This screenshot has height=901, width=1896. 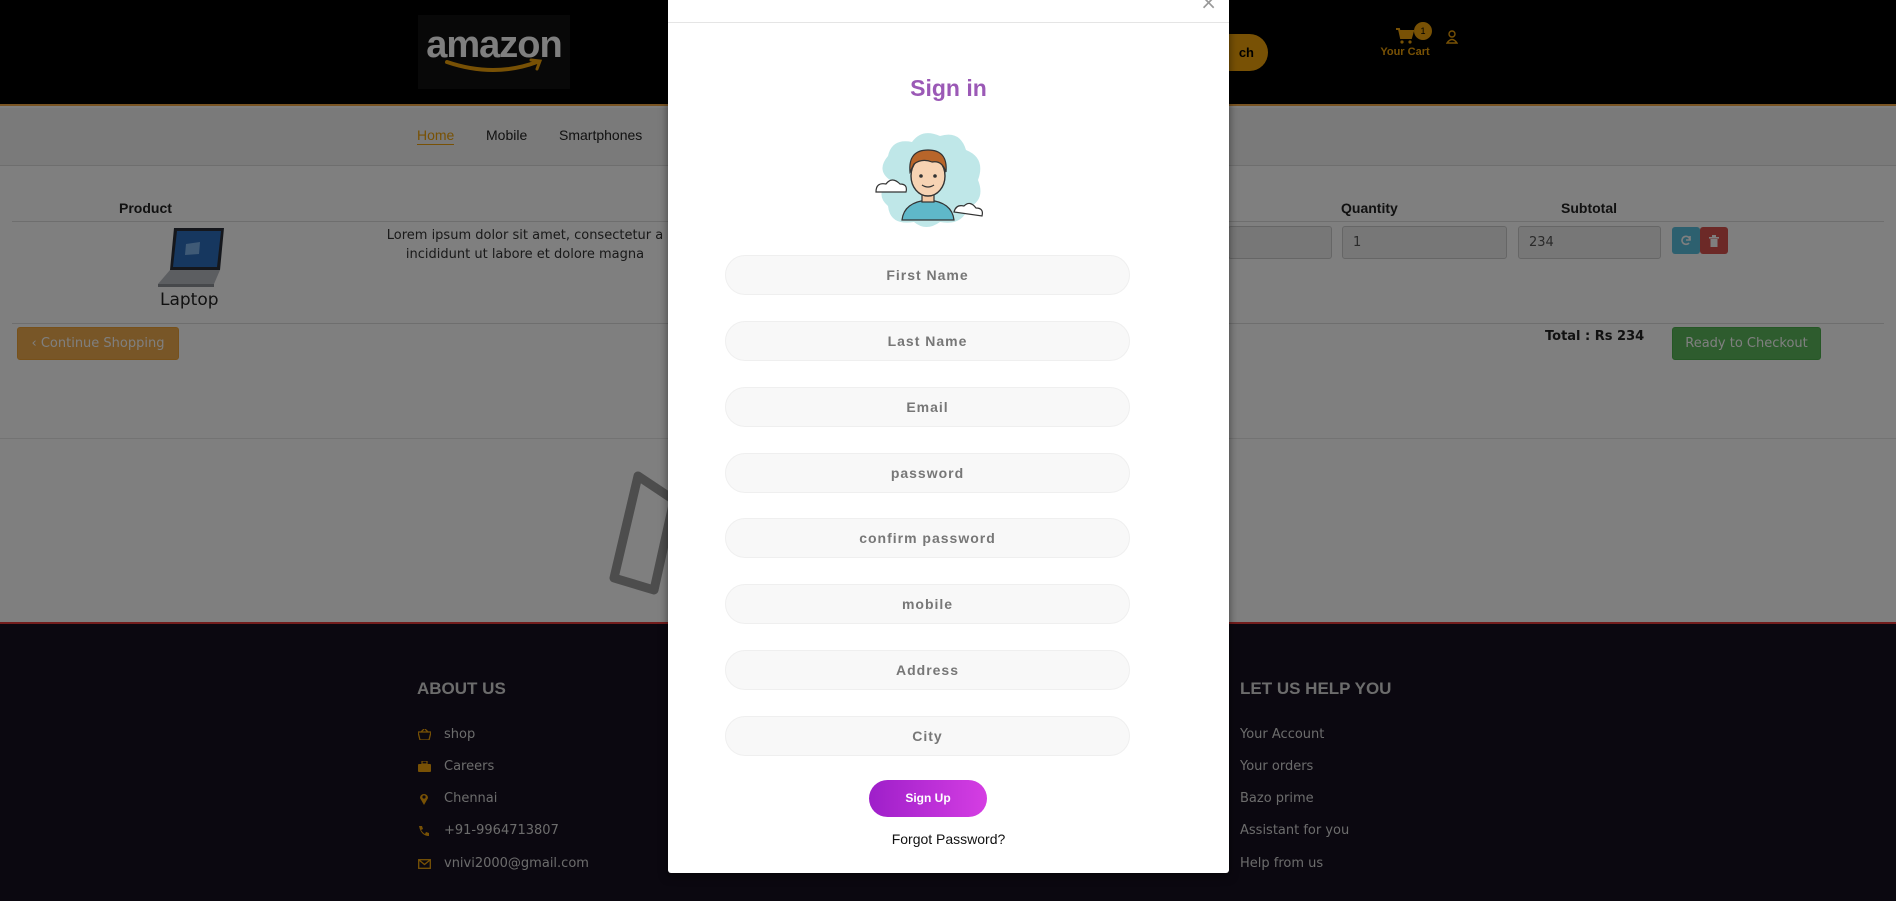 What do you see at coordinates (927, 341) in the screenshot?
I see `last-name-input: Last Name` at bounding box center [927, 341].